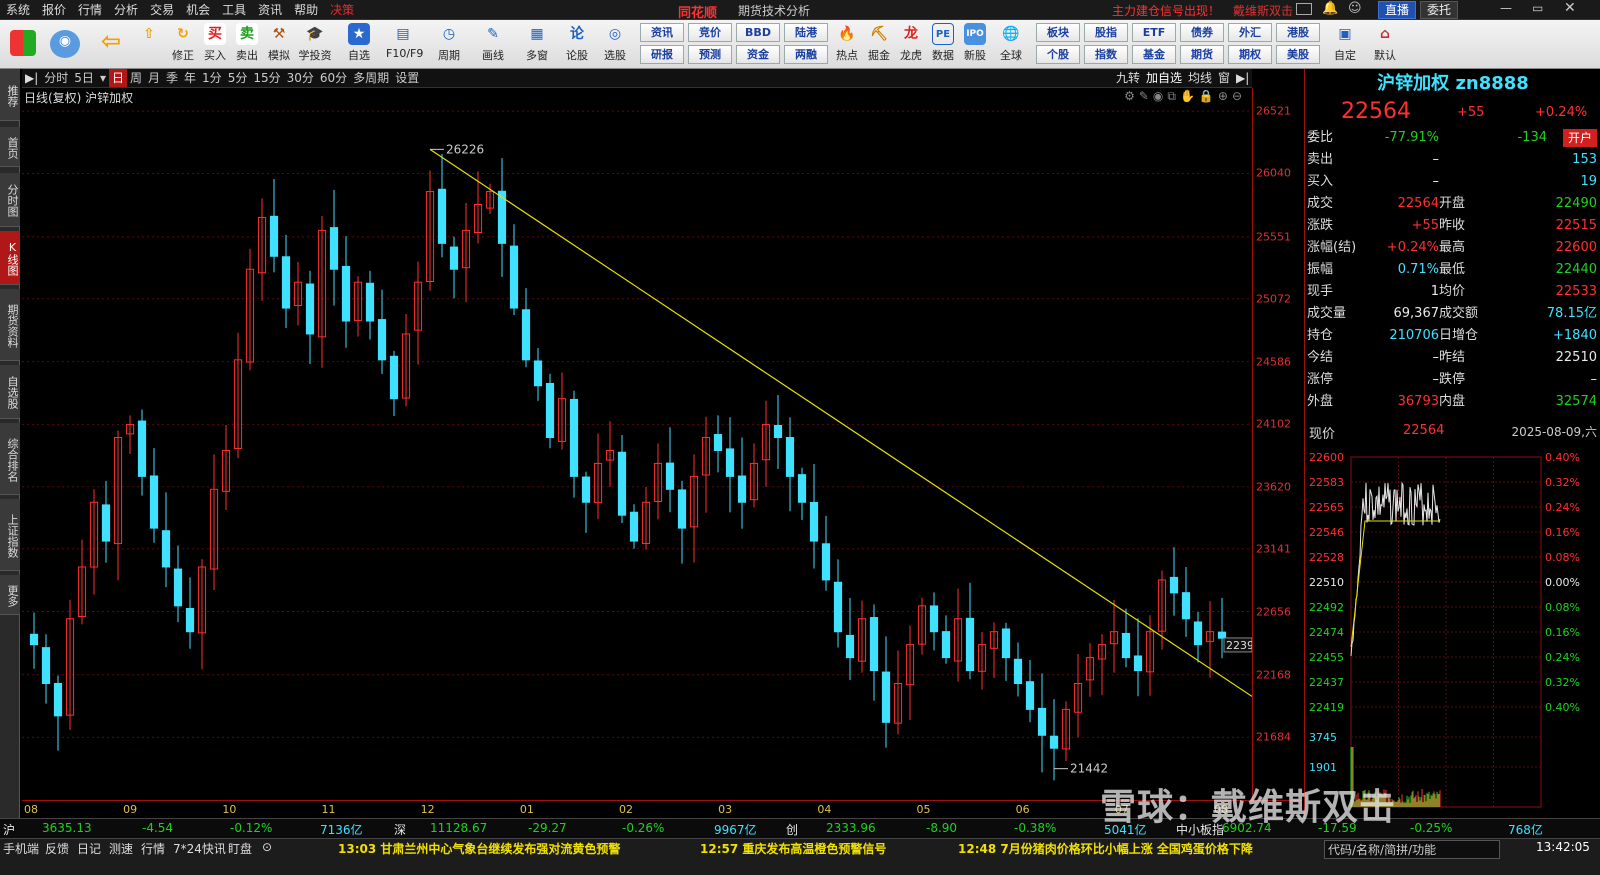  I want to click on next-icon: ▶|, so click(1242, 78).